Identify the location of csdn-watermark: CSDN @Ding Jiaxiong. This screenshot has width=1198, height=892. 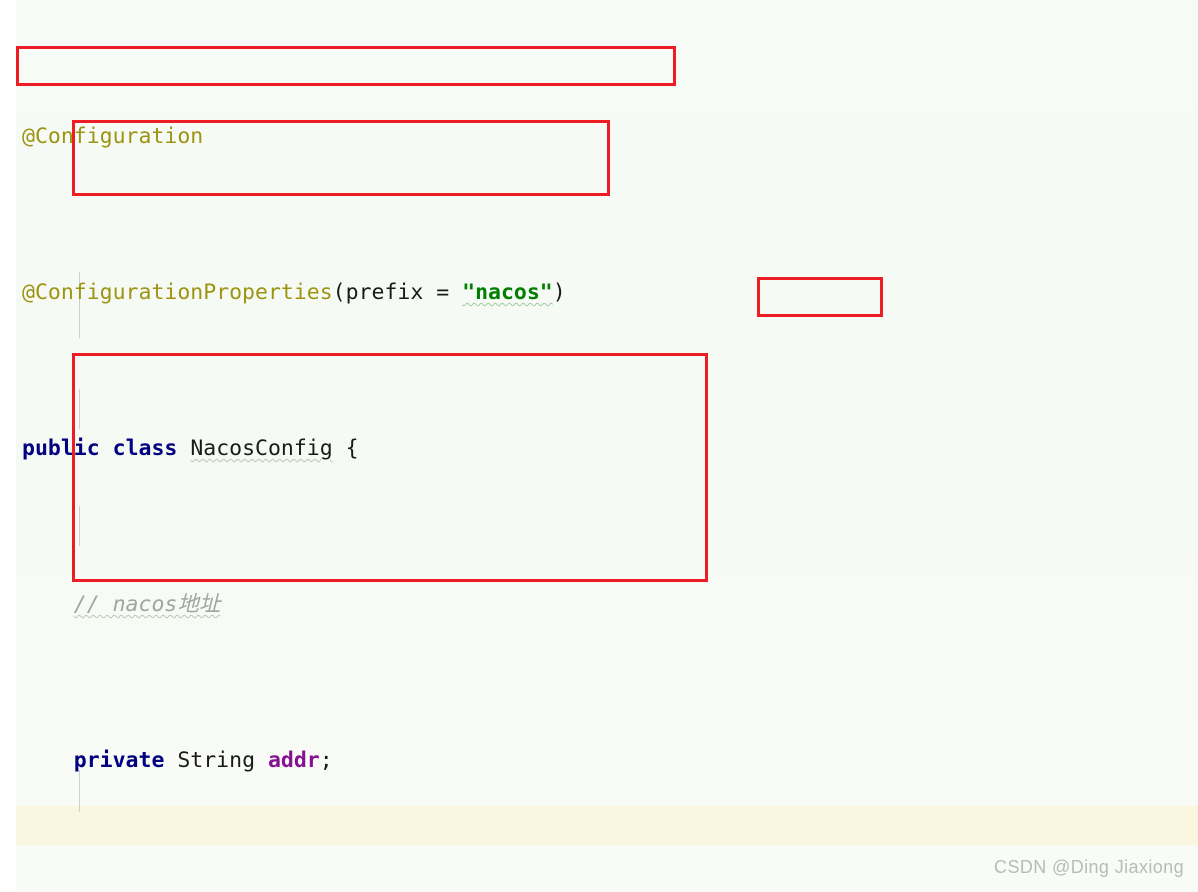
(1089, 867).